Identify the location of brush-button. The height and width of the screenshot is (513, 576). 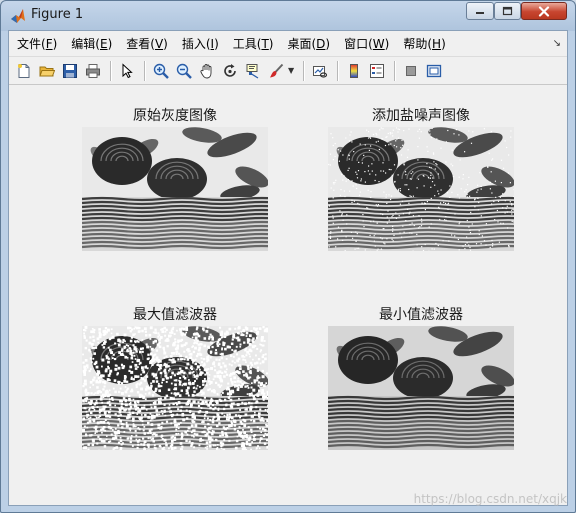
(276, 71).